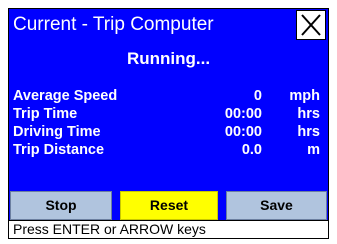 This screenshot has width=337, height=244. Describe the element at coordinates (168, 115) in the screenshot. I see `stat-row-trip-time: Trip Time 00:00 hrs` at that location.